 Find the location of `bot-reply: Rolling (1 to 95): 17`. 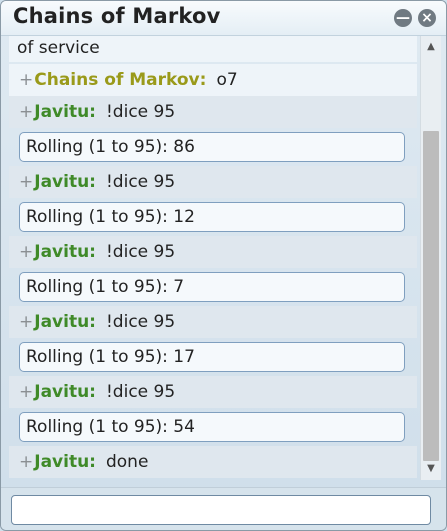

bot-reply: Rolling (1 to 95): 17 is located at coordinates (212, 357).